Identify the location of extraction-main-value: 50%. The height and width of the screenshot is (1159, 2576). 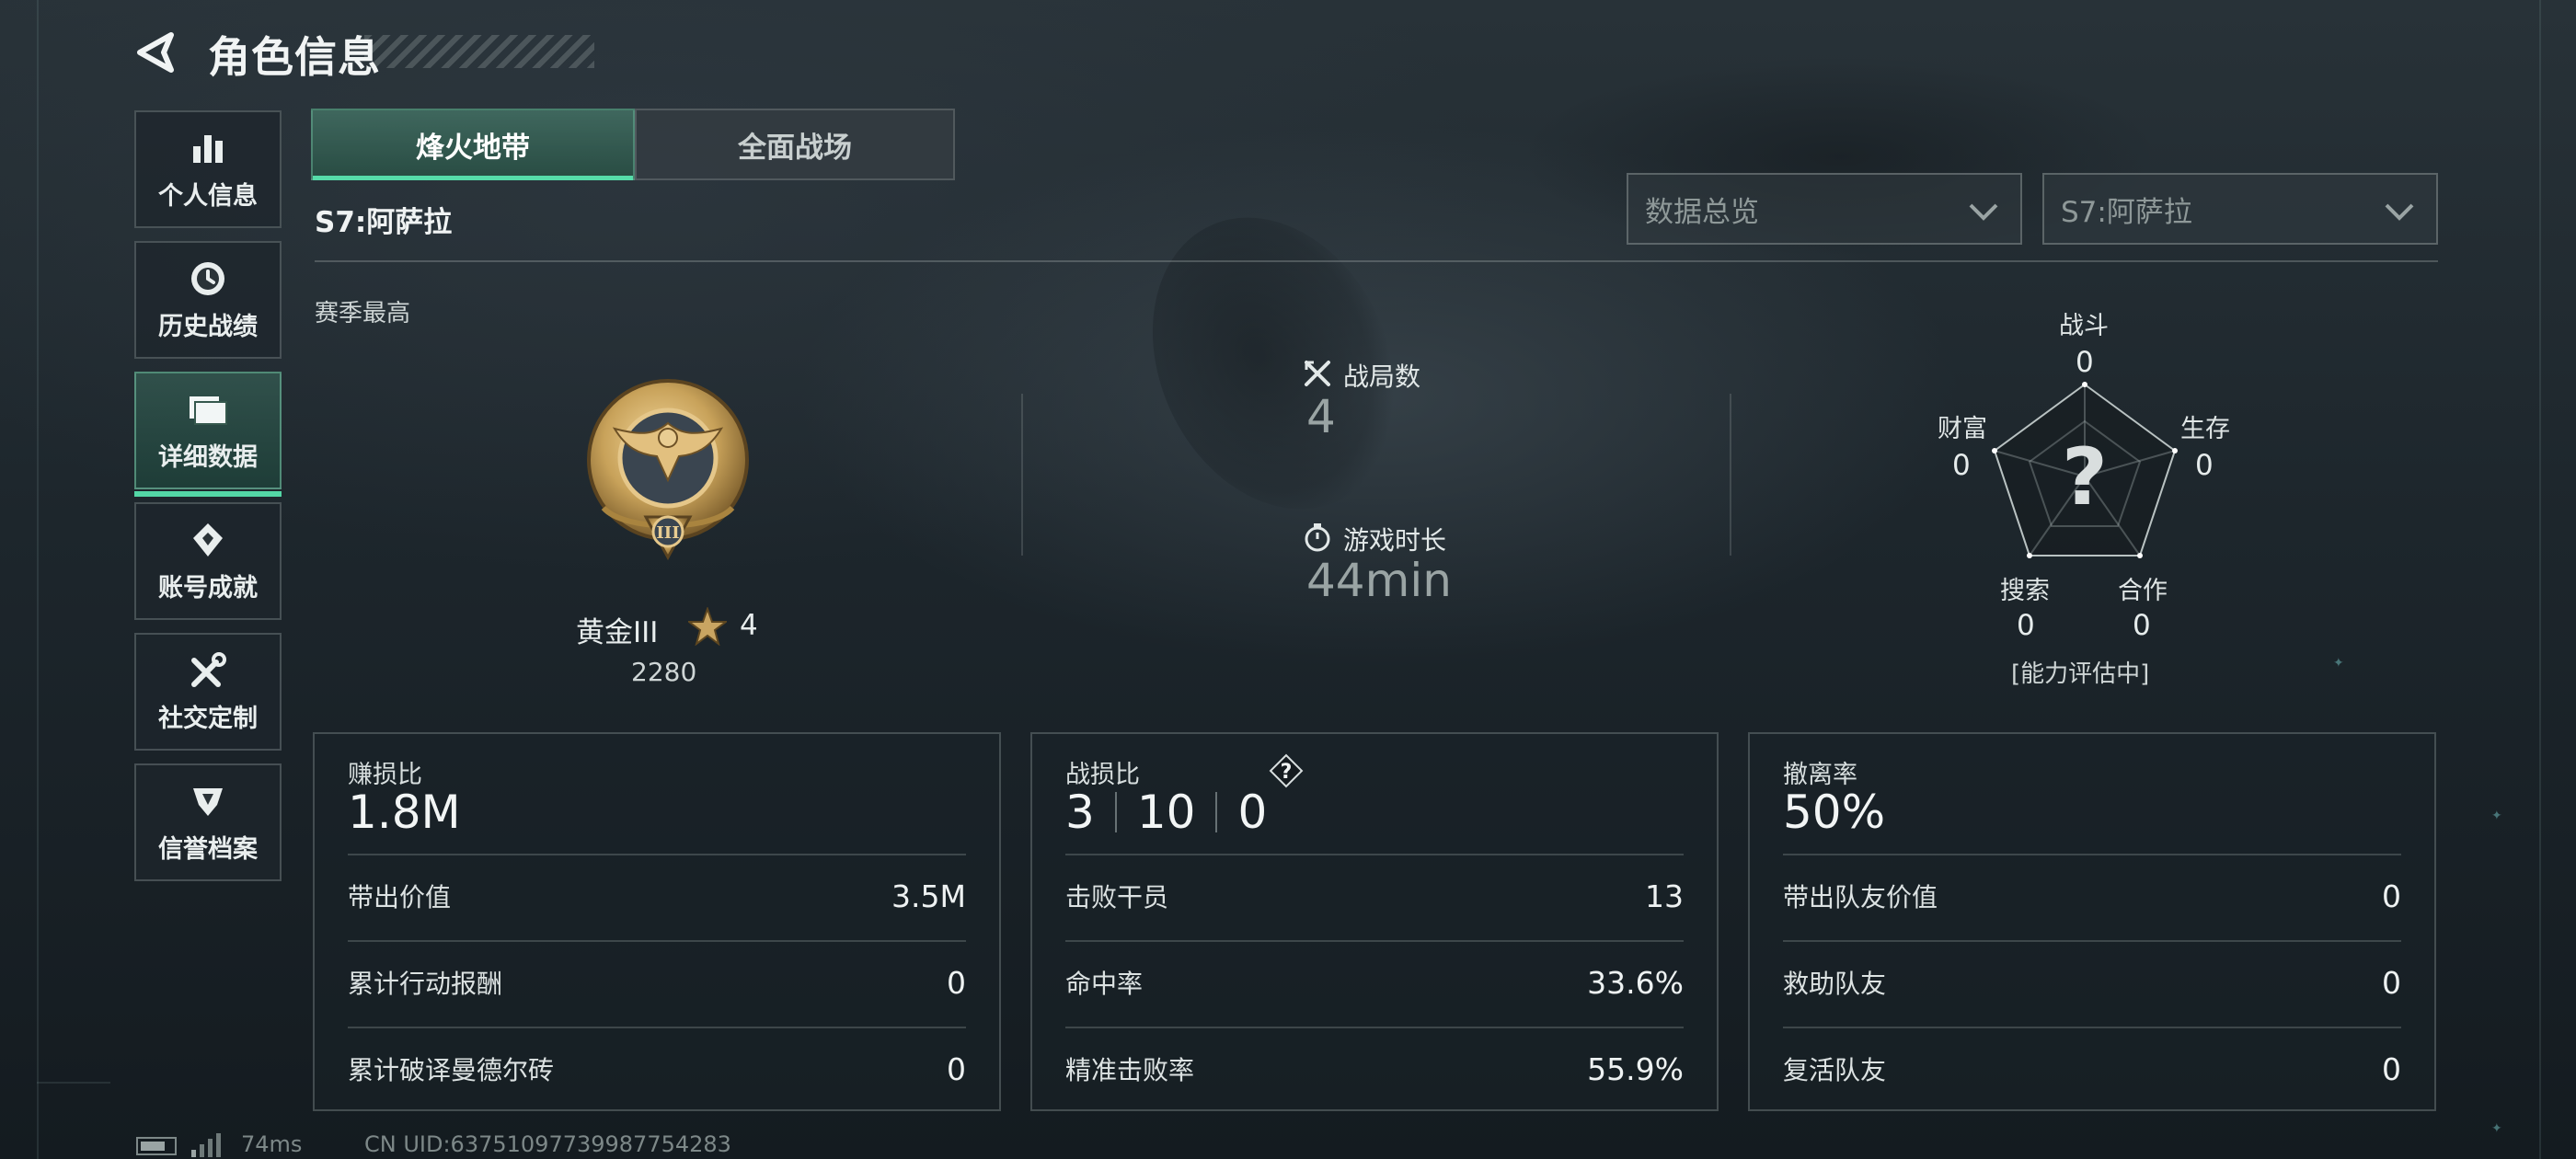
(1834, 812).